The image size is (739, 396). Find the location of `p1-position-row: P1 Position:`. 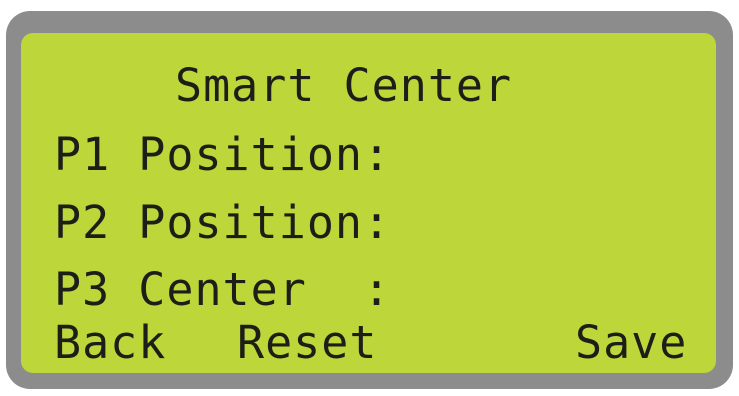

p1-position-row: P1 Position: is located at coordinates (223, 154).